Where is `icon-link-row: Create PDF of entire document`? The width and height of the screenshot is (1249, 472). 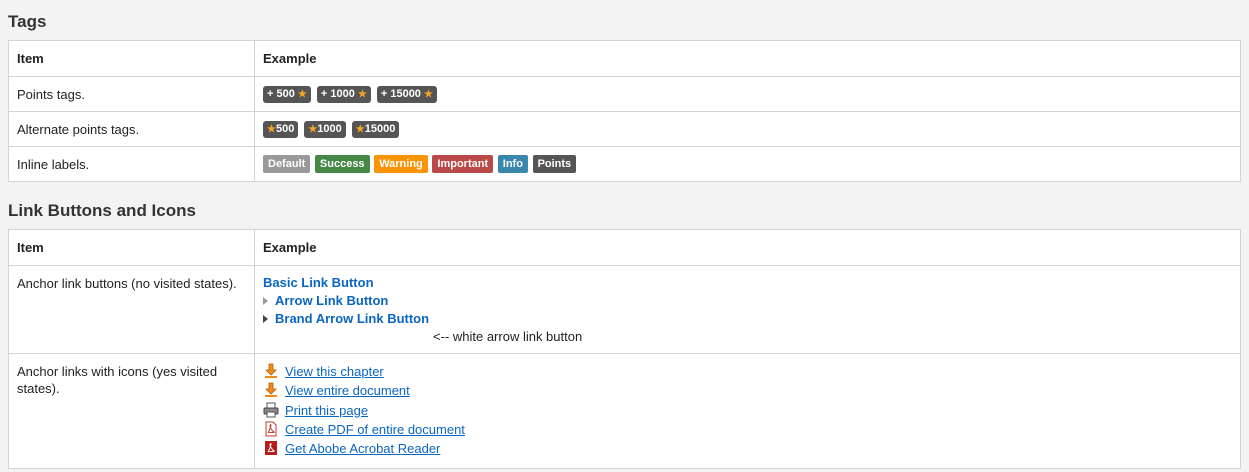
icon-link-row: Create PDF of entire document is located at coordinates (747, 429).